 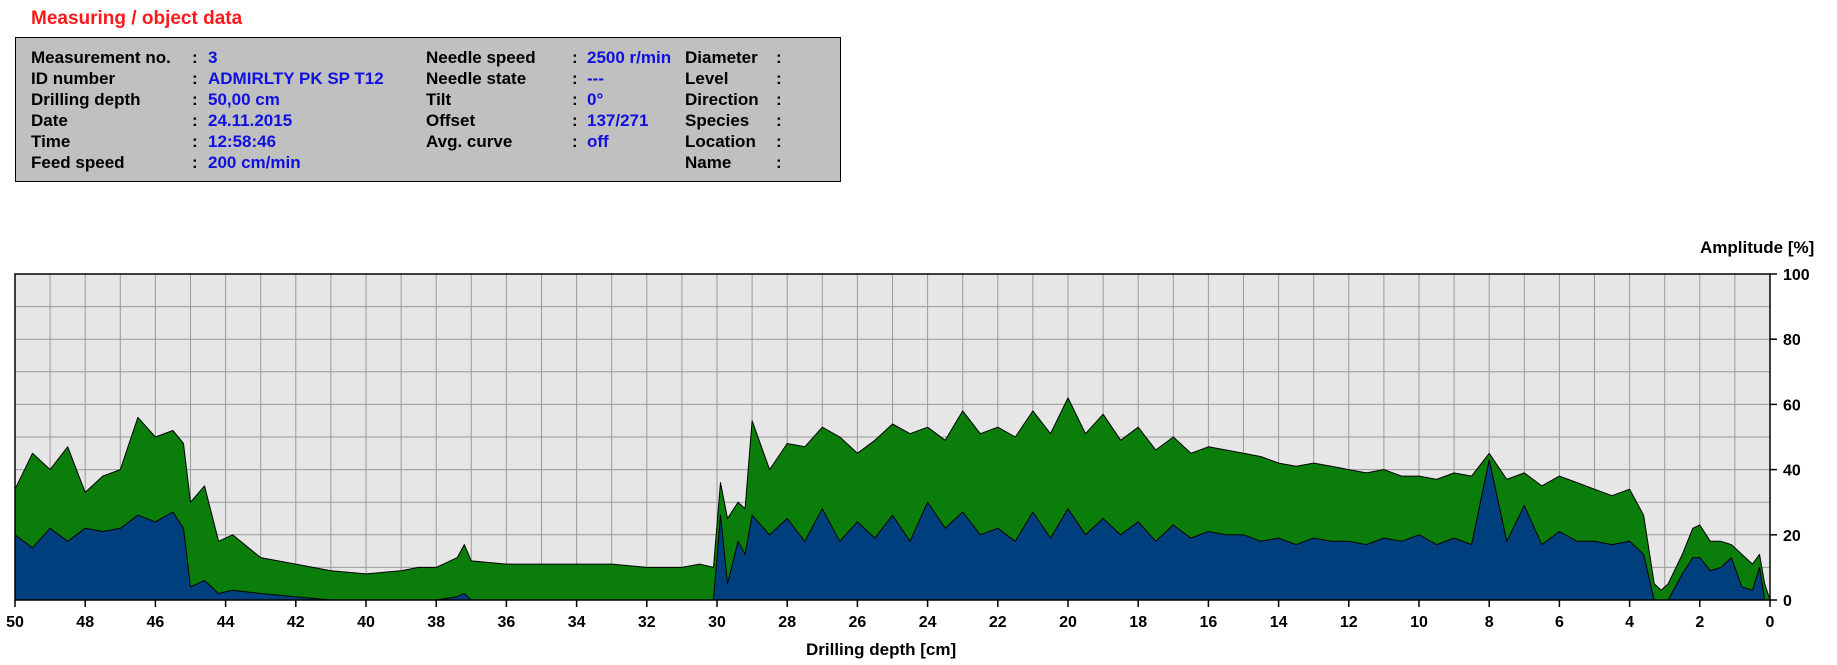 What do you see at coordinates (254, 162) in the screenshot?
I see `info-value: 200 cm/min` at bounding box center [254, 162].